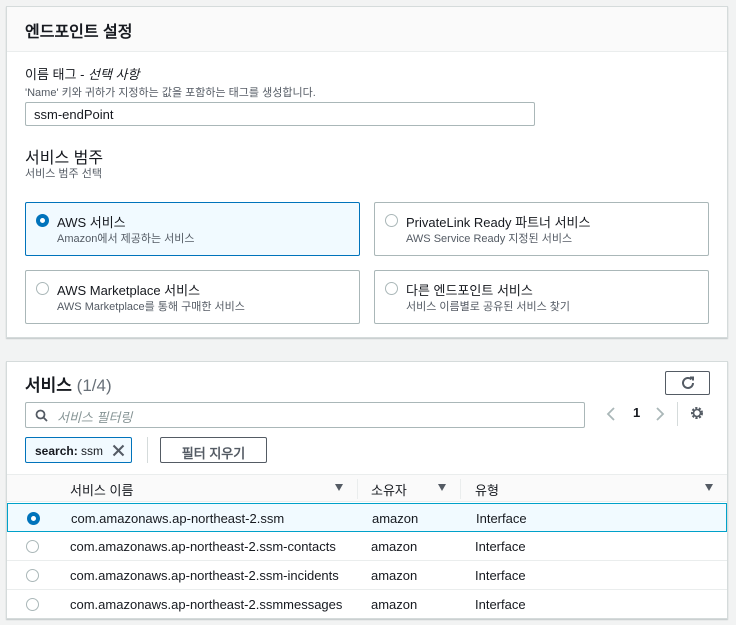 Image resolution: width=736 pixels, height=625 pixels. Describe the element at coordinates (697, 413) in the screenshot. I see `gear-icon` at that location.